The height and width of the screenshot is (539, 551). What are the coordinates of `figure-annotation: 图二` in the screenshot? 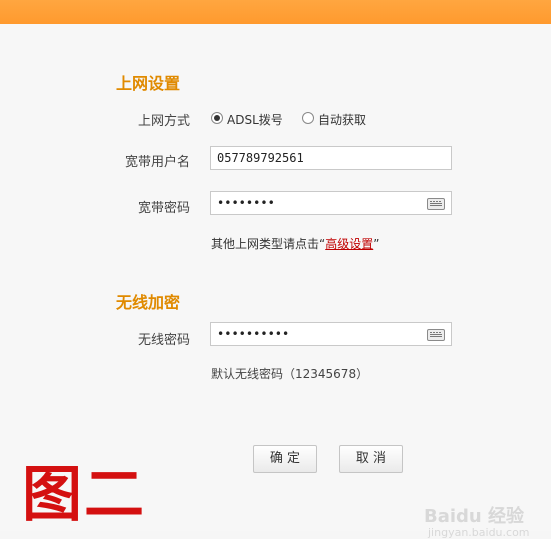 It's located at (84, 495).